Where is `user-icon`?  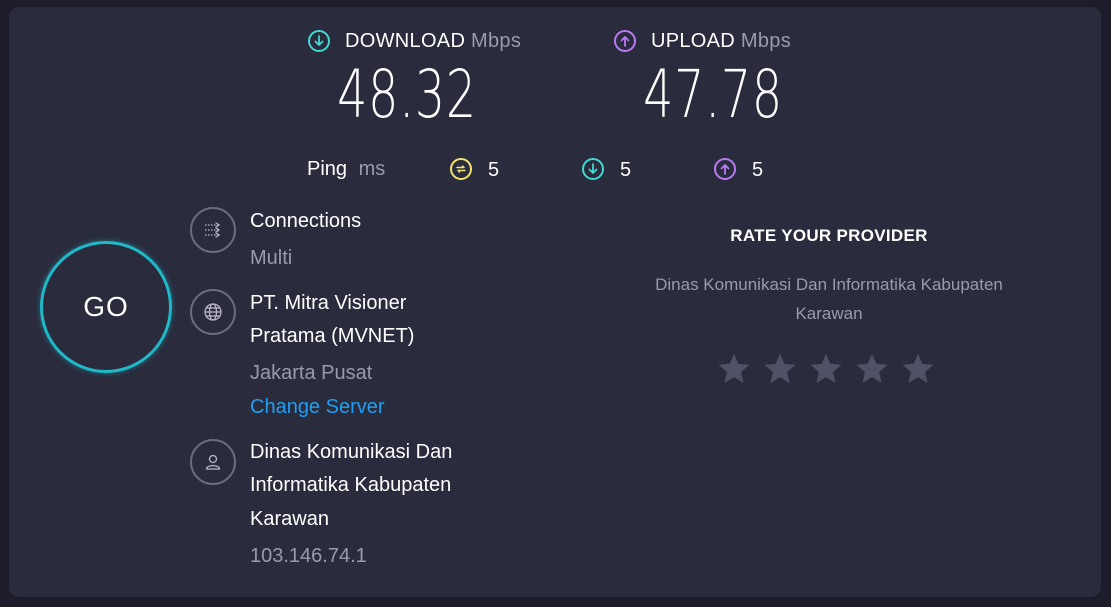 user-icon is located at coordinates (213, 462).